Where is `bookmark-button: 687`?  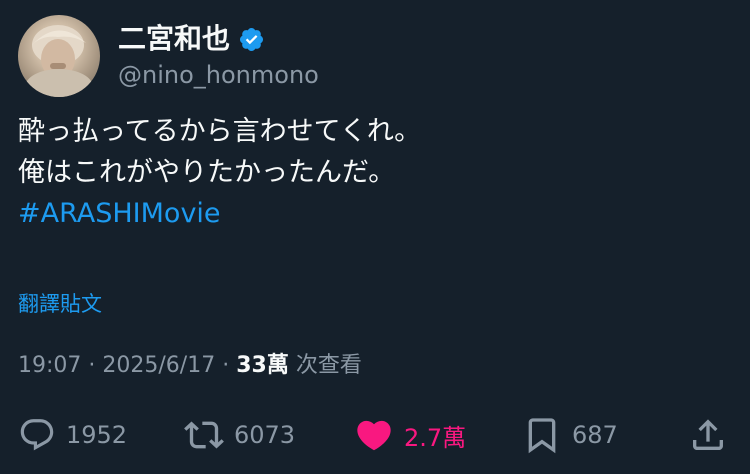
bookmark-button: 687 is located at coordinates (570, 435).